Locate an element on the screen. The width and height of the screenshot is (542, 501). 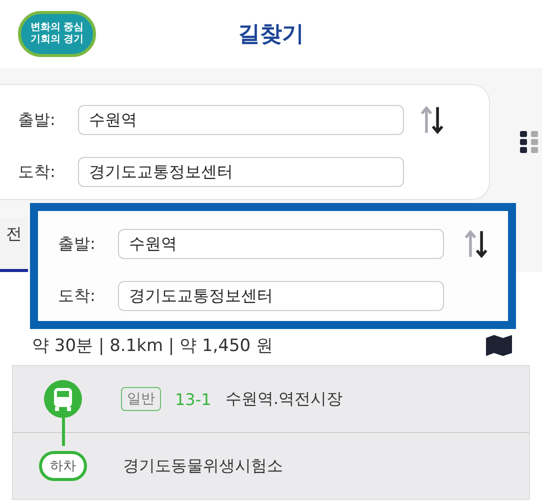
bus-icon is located at coordinates (63, 399).